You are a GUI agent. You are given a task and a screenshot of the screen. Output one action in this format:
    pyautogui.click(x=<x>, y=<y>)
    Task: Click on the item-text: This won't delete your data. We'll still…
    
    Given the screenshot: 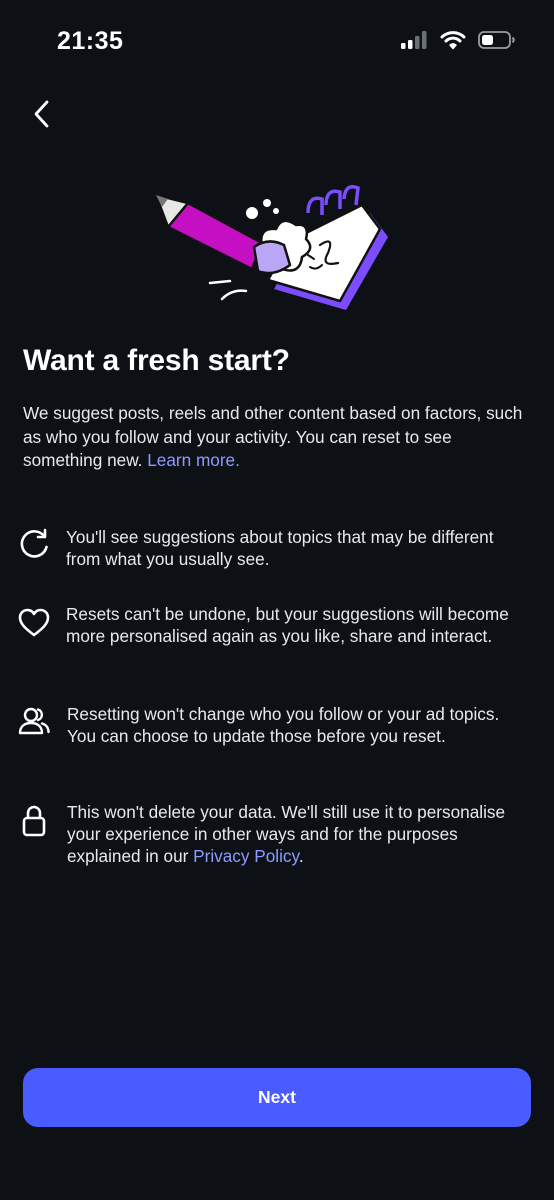 What is the action you would take?
    pyautogui.click(x=292, y=834)
    